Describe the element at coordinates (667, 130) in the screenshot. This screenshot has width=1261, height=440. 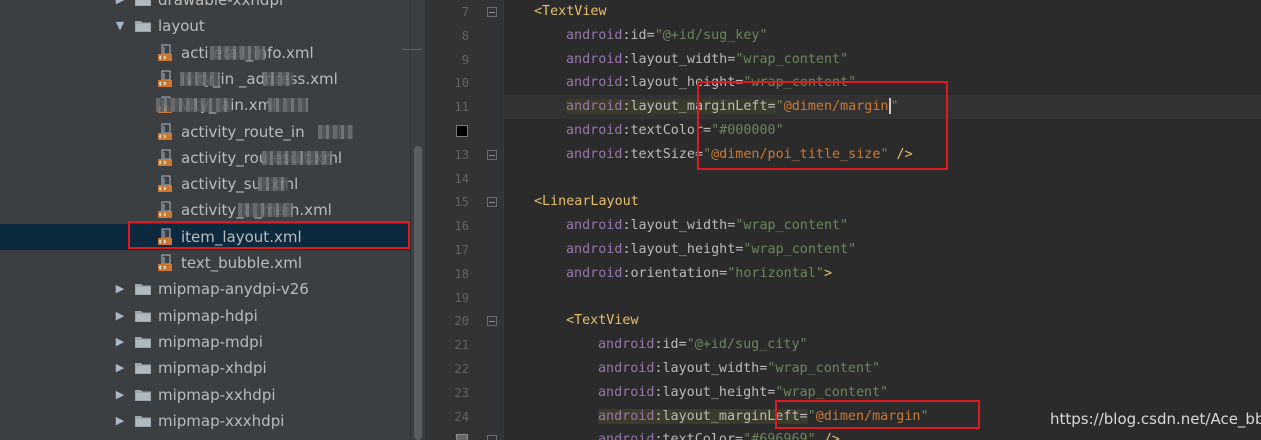
I see `code-token-attr: :textColor=` at that location.